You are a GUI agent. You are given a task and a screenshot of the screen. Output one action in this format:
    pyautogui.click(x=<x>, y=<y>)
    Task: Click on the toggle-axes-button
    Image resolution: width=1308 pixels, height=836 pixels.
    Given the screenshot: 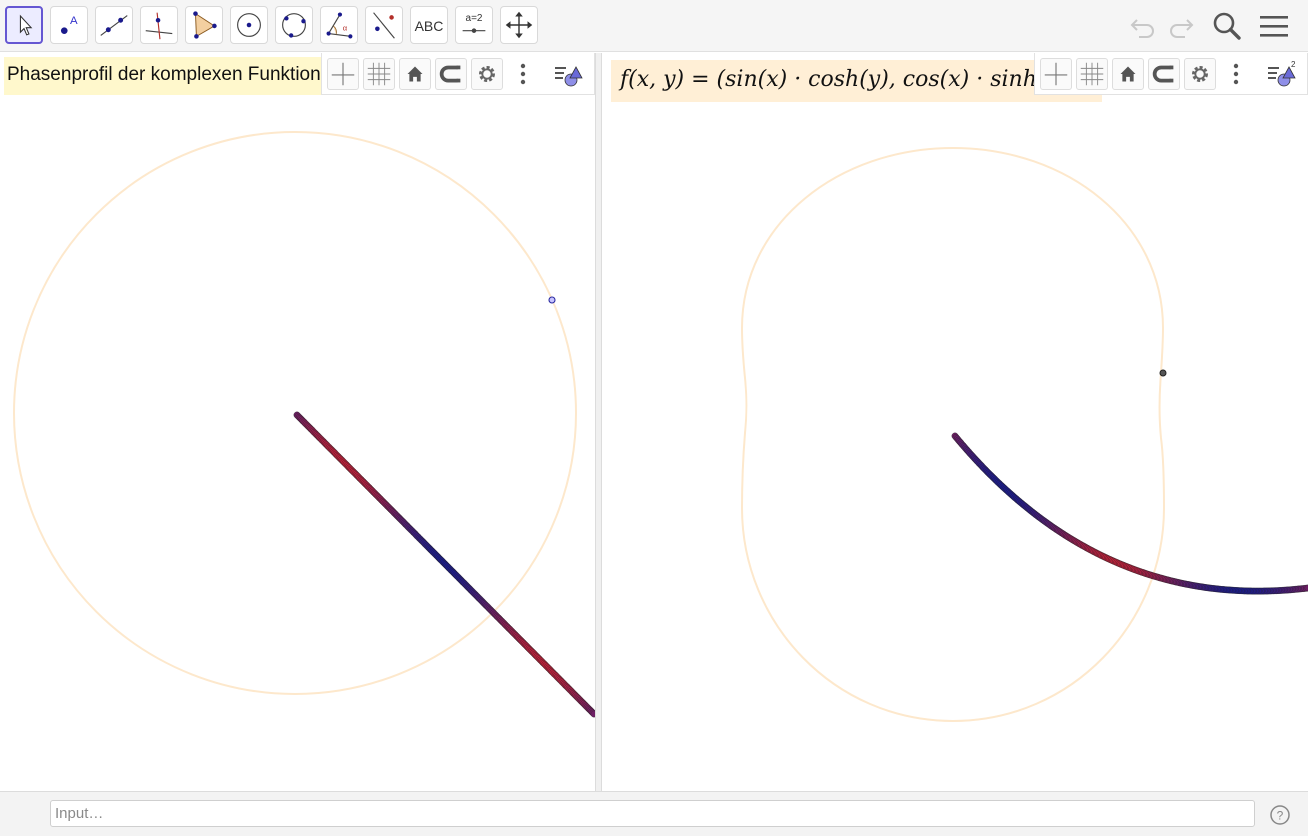 What is the action you would take?
    pyautogui.click(x=343, y=74)
    